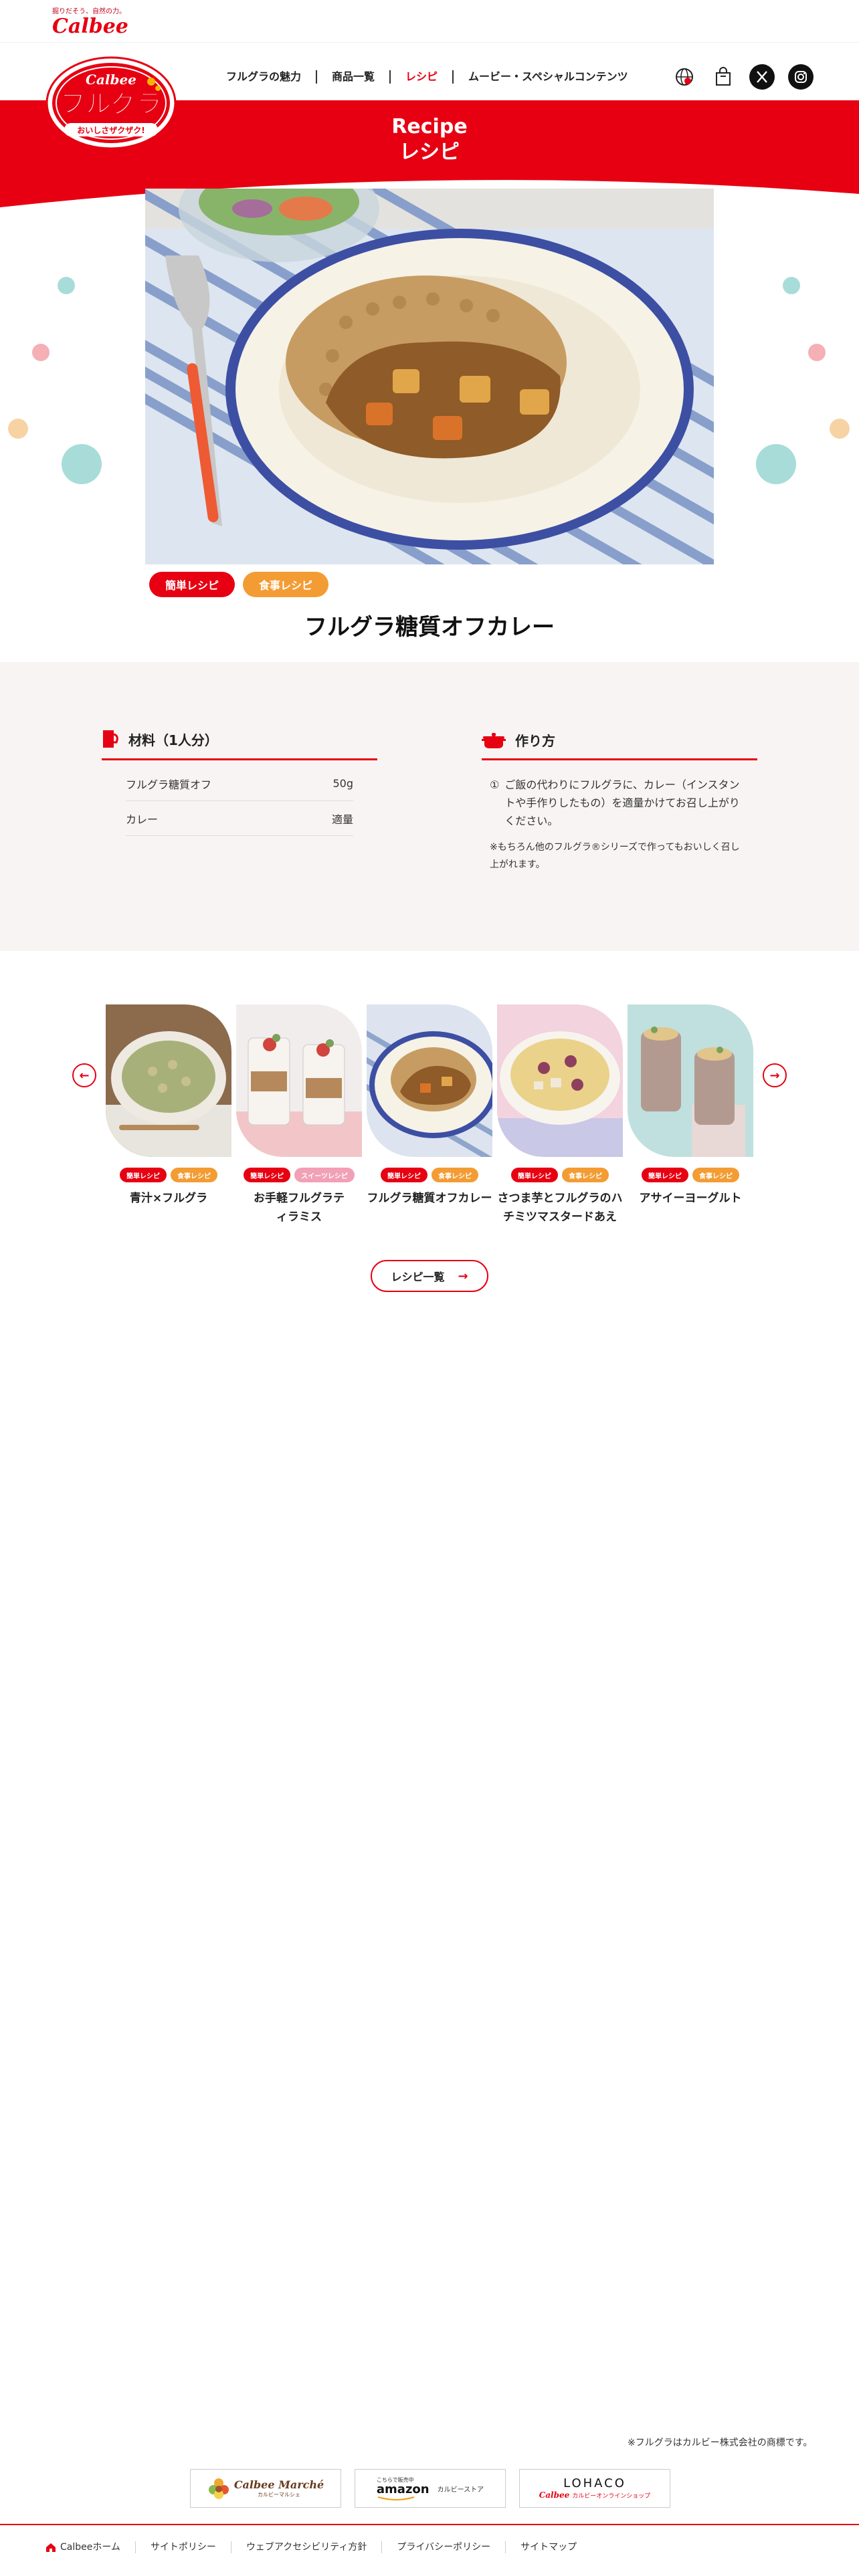  I want to click on recipe-card-name: 青汁×フルグラ, so click(168, 1198).